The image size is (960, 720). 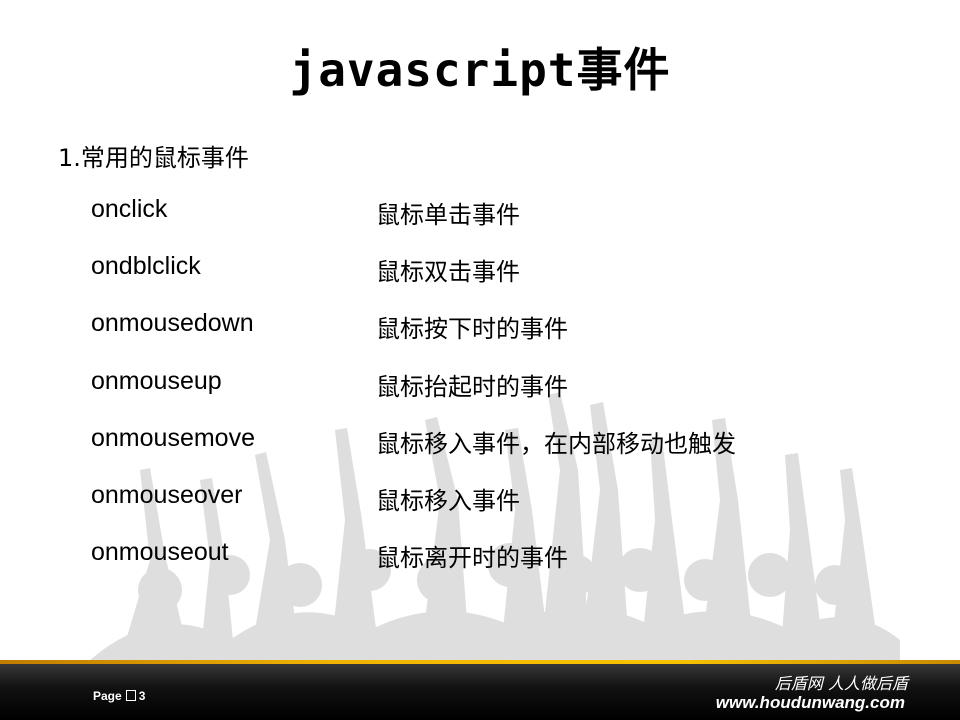 I want to click on event-description: 鼠标双击事件, so click(x=448, y=272).